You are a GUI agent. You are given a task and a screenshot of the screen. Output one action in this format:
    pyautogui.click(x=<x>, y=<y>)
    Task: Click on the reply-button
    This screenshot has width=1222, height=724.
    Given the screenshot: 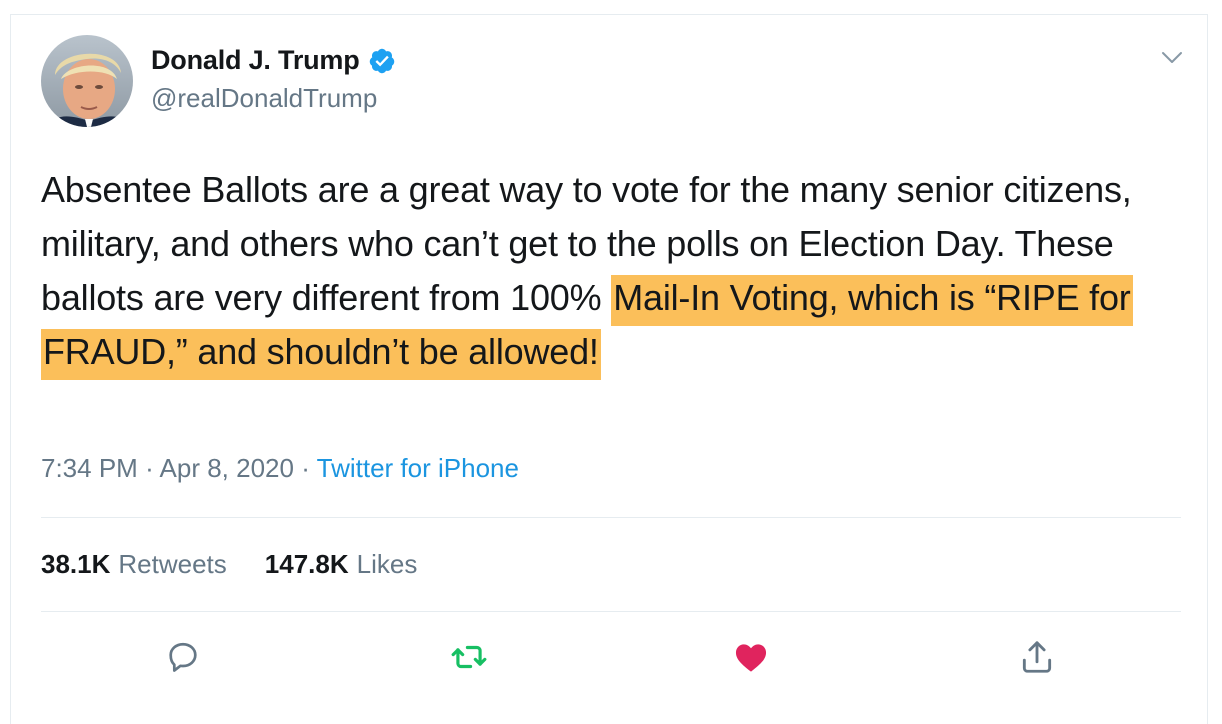 What is the action you would take?
    pyautogui.click(x=183, y=657)
    